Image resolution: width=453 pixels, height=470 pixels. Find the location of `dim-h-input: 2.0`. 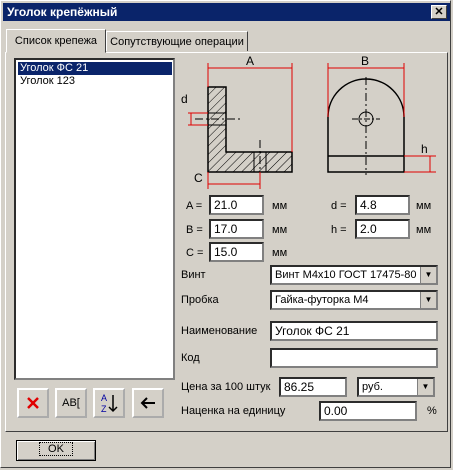

dim-h-input: 2.0 is located at coordinates (382, 229).